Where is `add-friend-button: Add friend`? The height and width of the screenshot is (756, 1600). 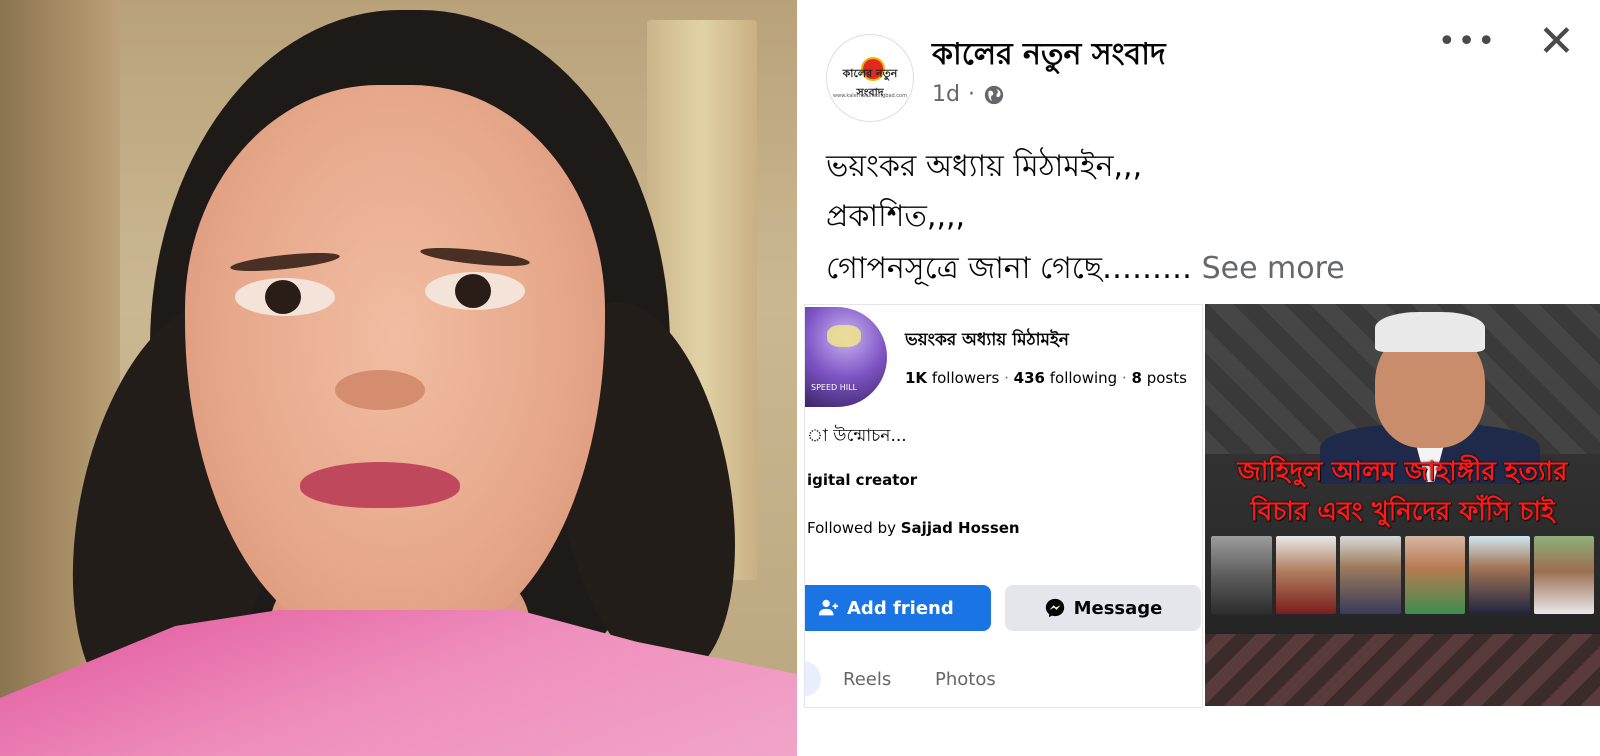 add-friend-button: Add friend is located at coordinates (898, 608).